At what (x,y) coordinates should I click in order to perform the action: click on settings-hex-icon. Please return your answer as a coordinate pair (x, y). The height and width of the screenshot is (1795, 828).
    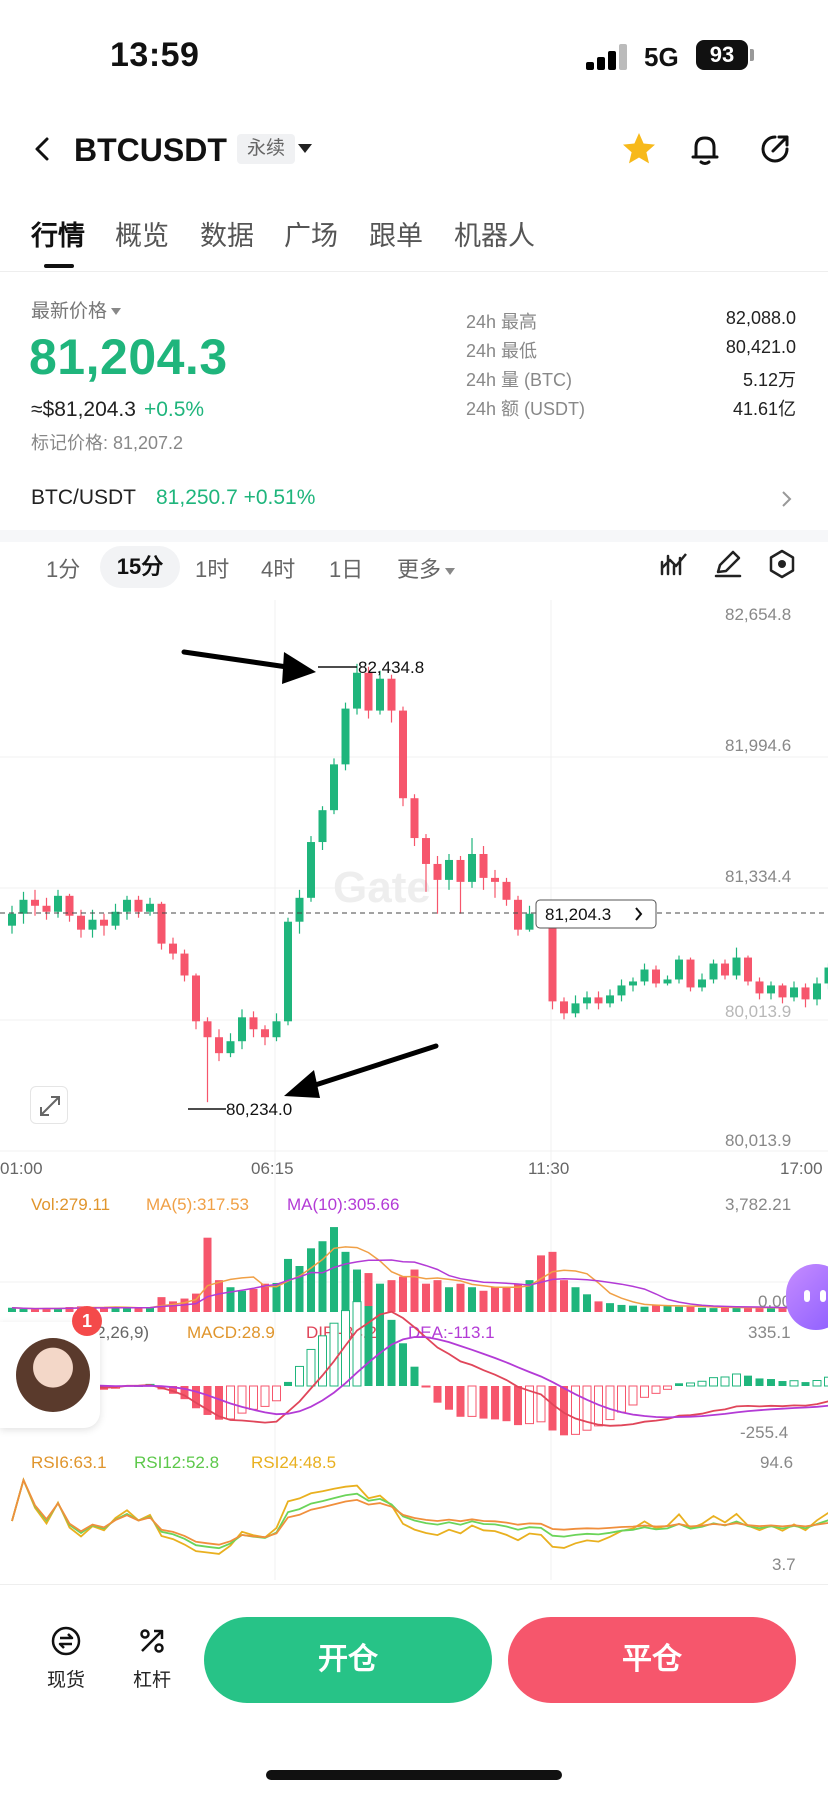
    Looking at the image, I should click on (782, 564).